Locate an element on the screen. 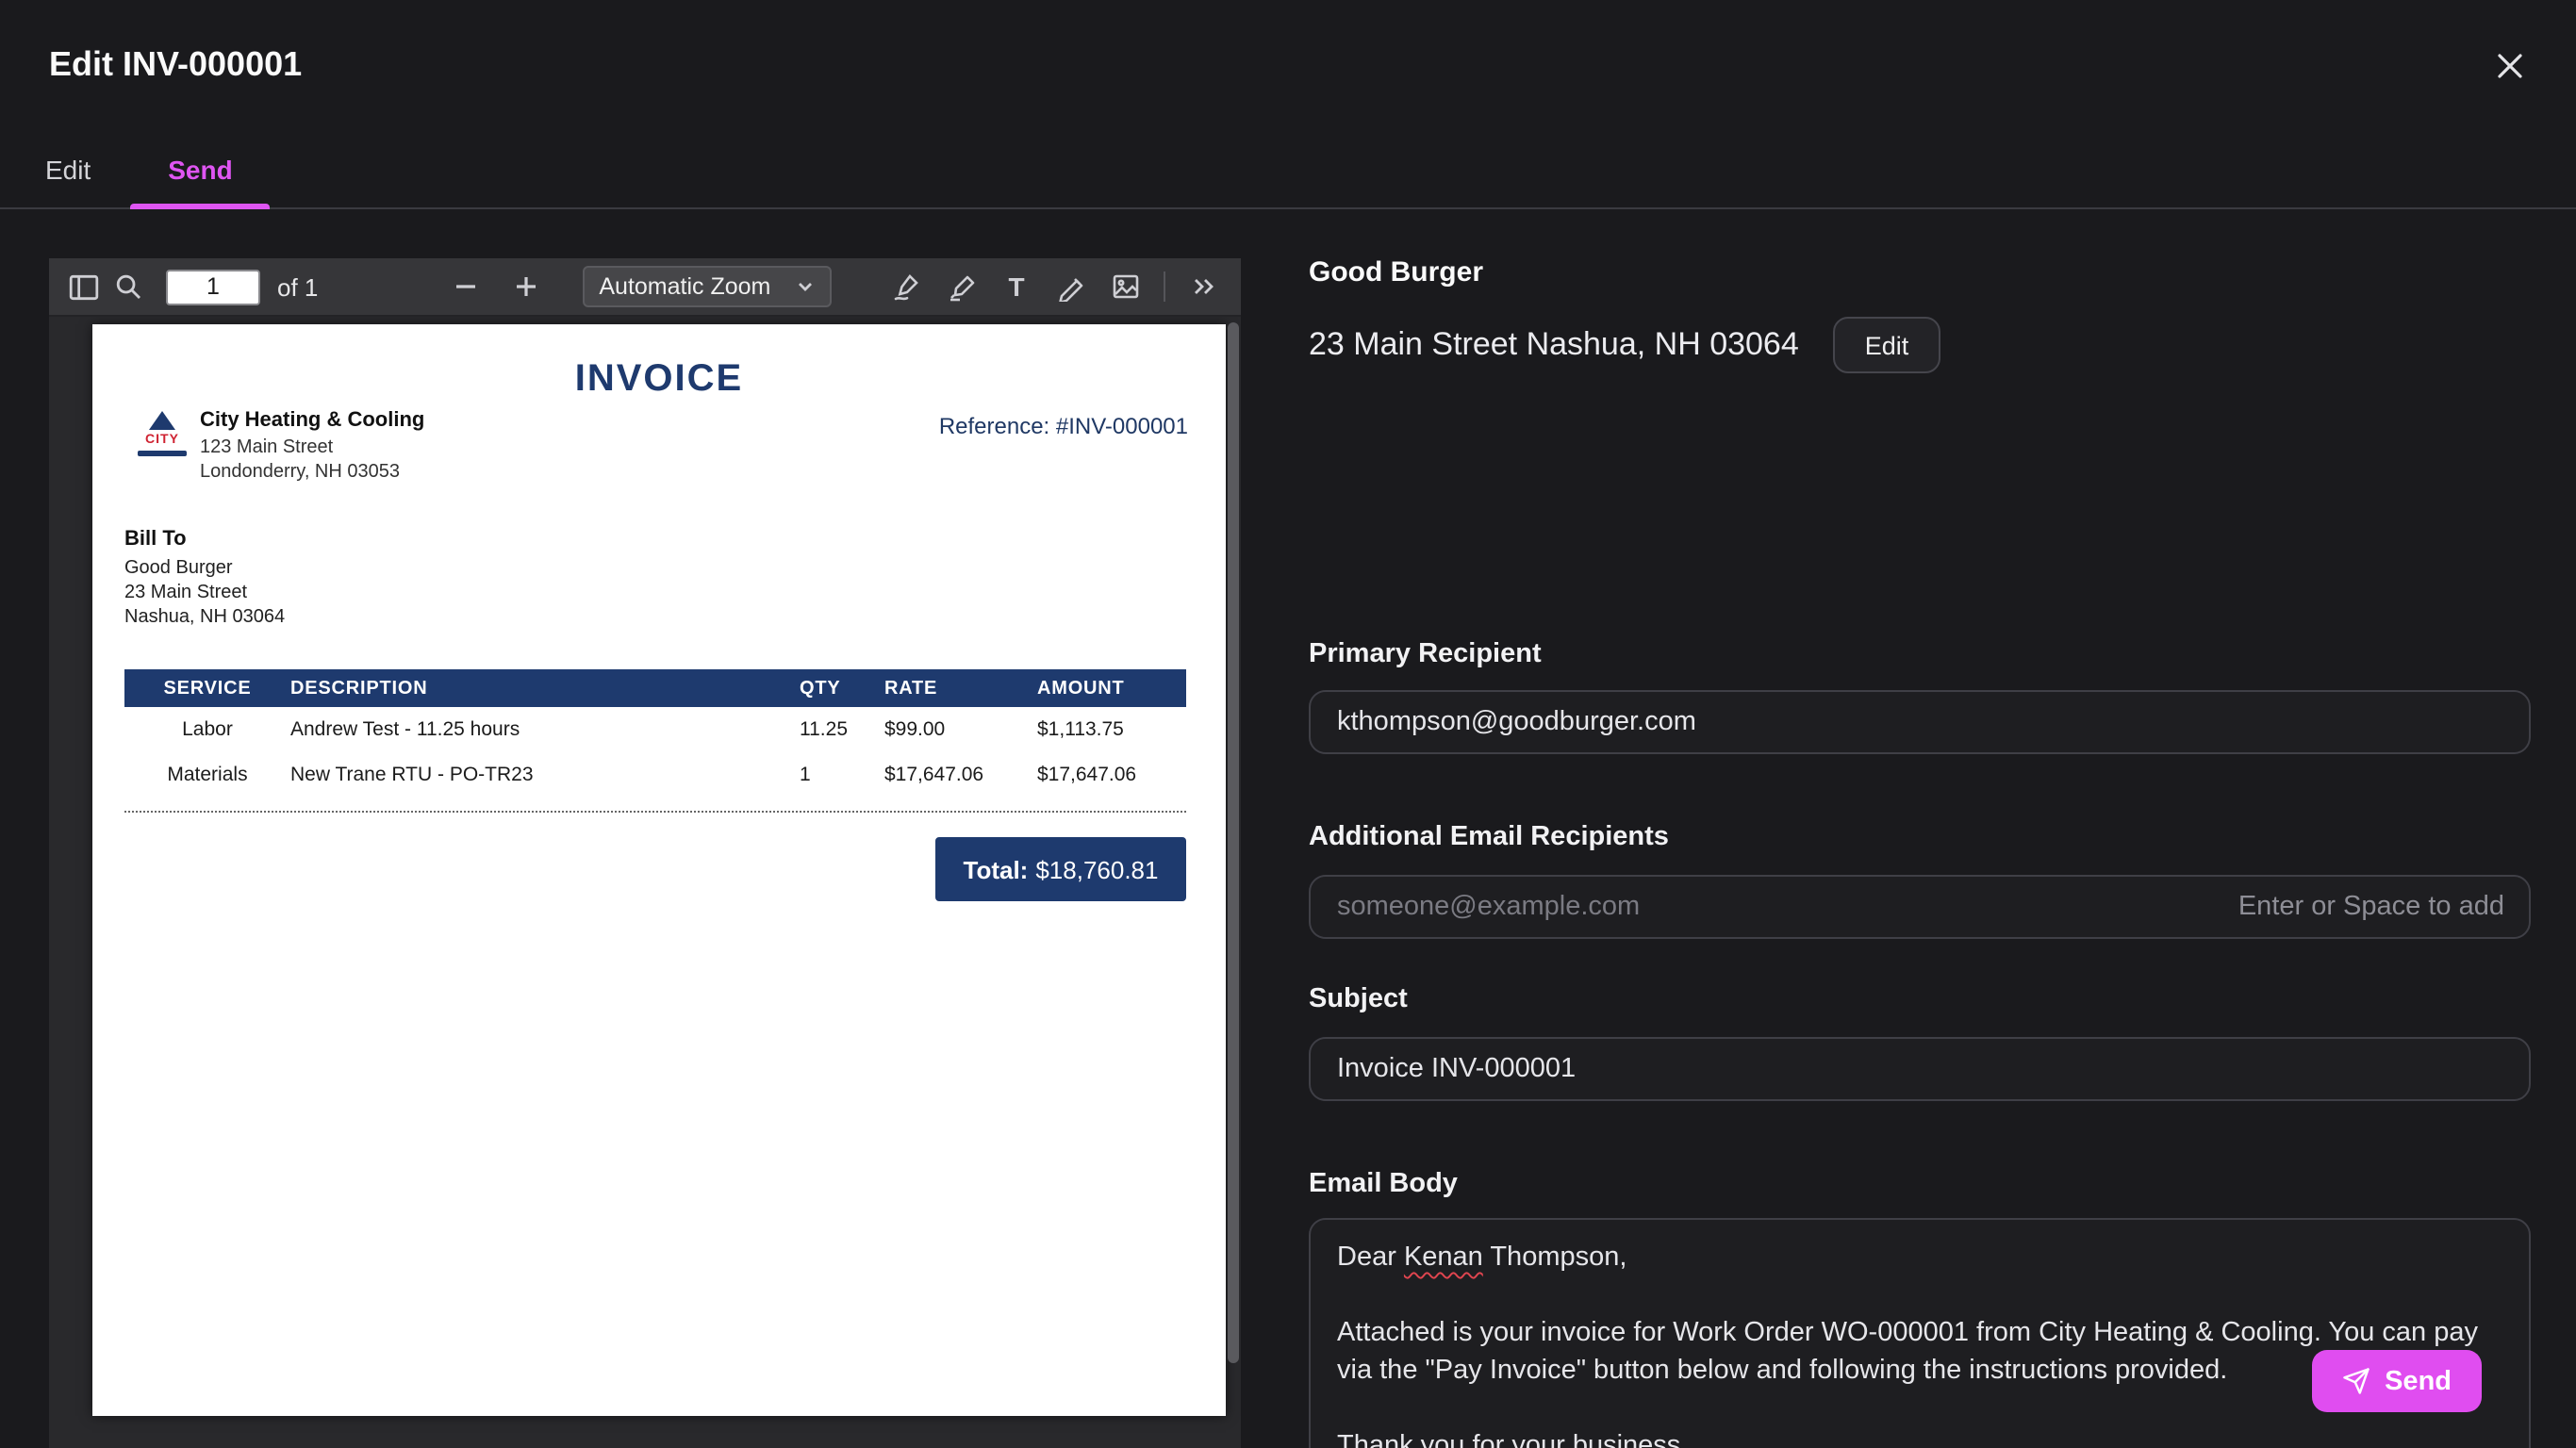 This screenshot has height=1448, width=2576. zoom-in-icon is located at coordinates (526, 286).